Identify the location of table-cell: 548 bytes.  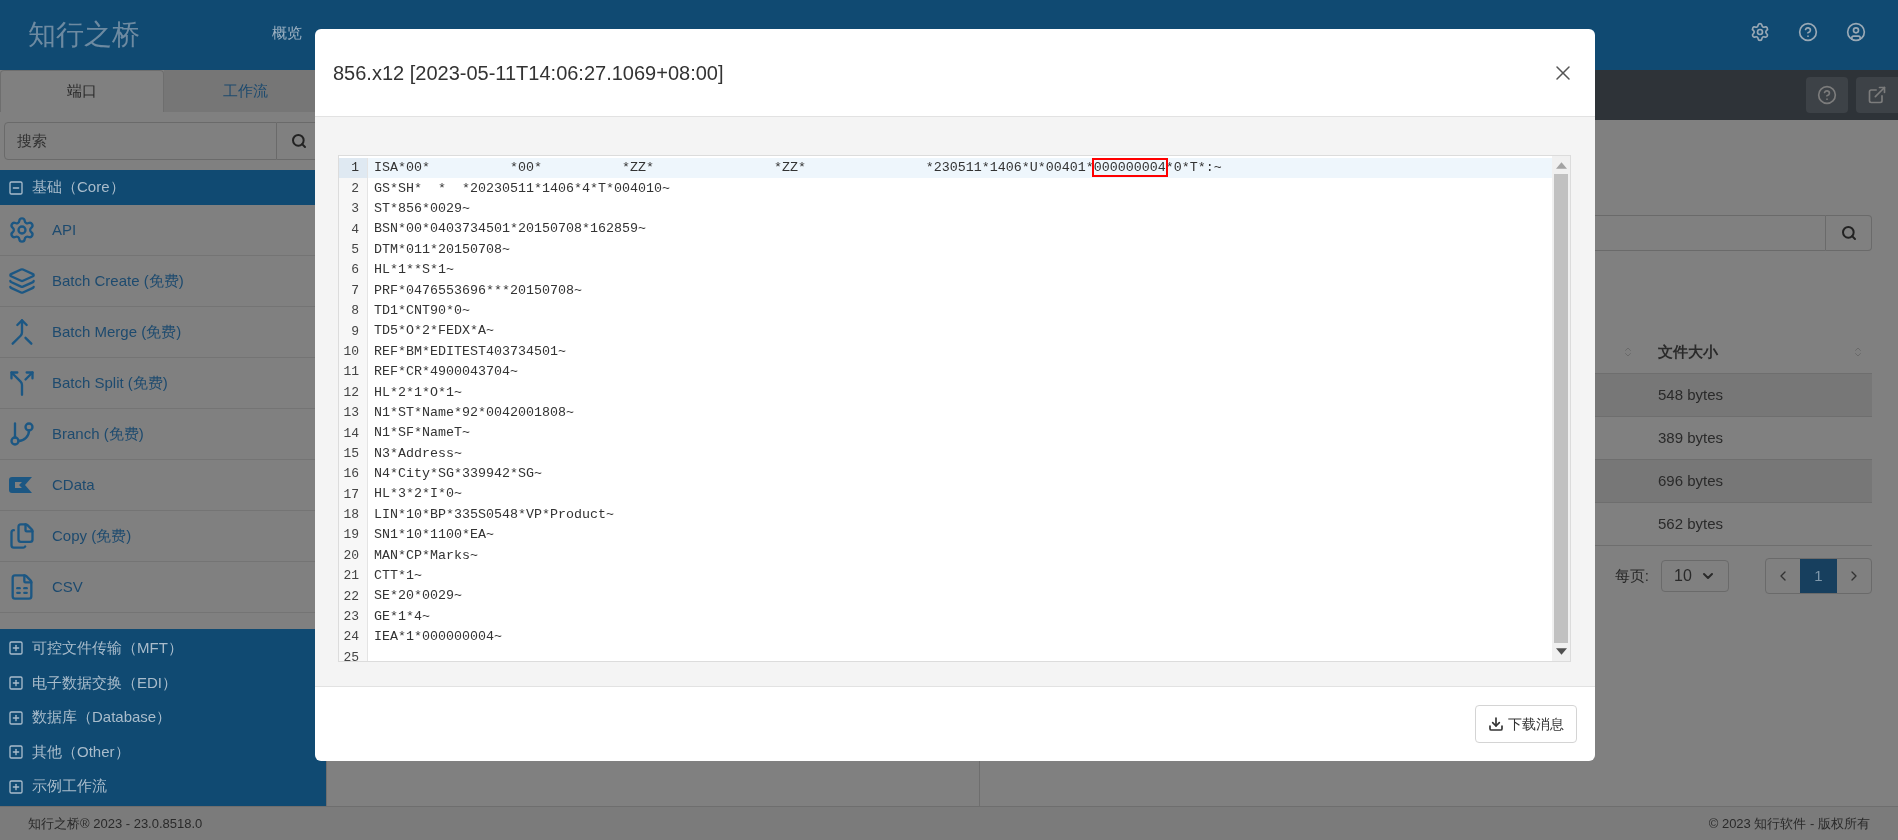
(1759, 395).